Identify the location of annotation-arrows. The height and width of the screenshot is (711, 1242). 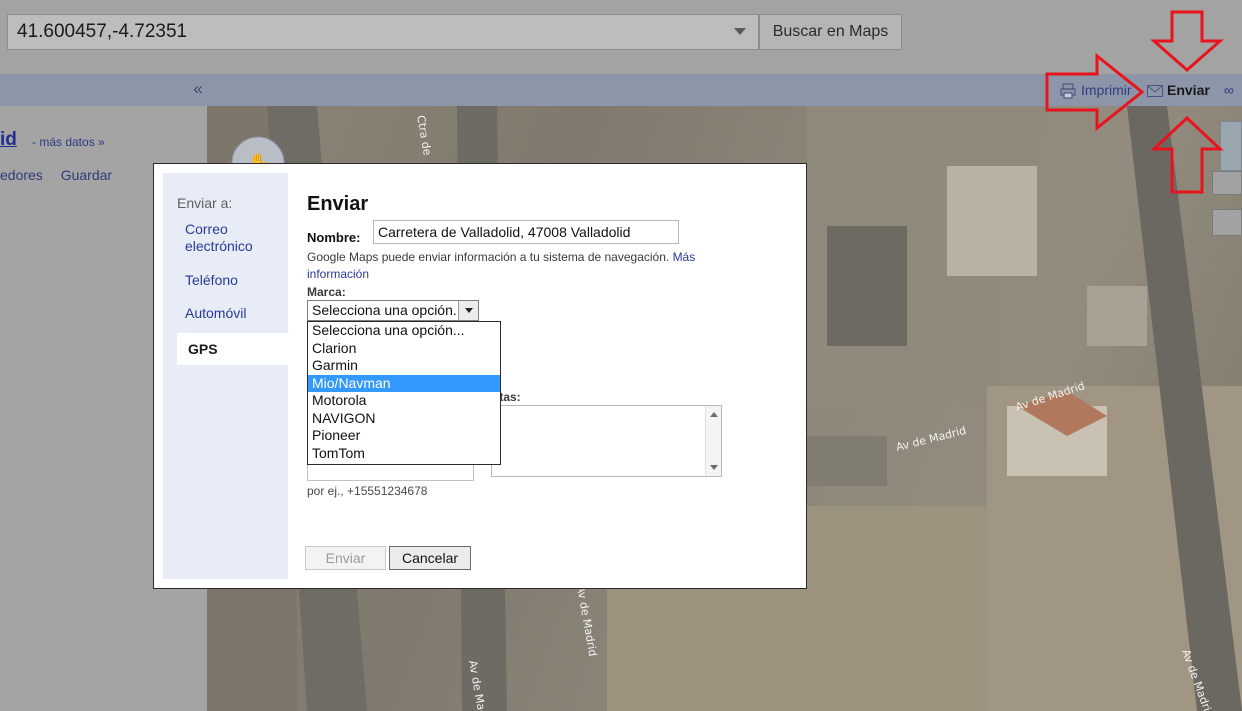
(1134, 102).